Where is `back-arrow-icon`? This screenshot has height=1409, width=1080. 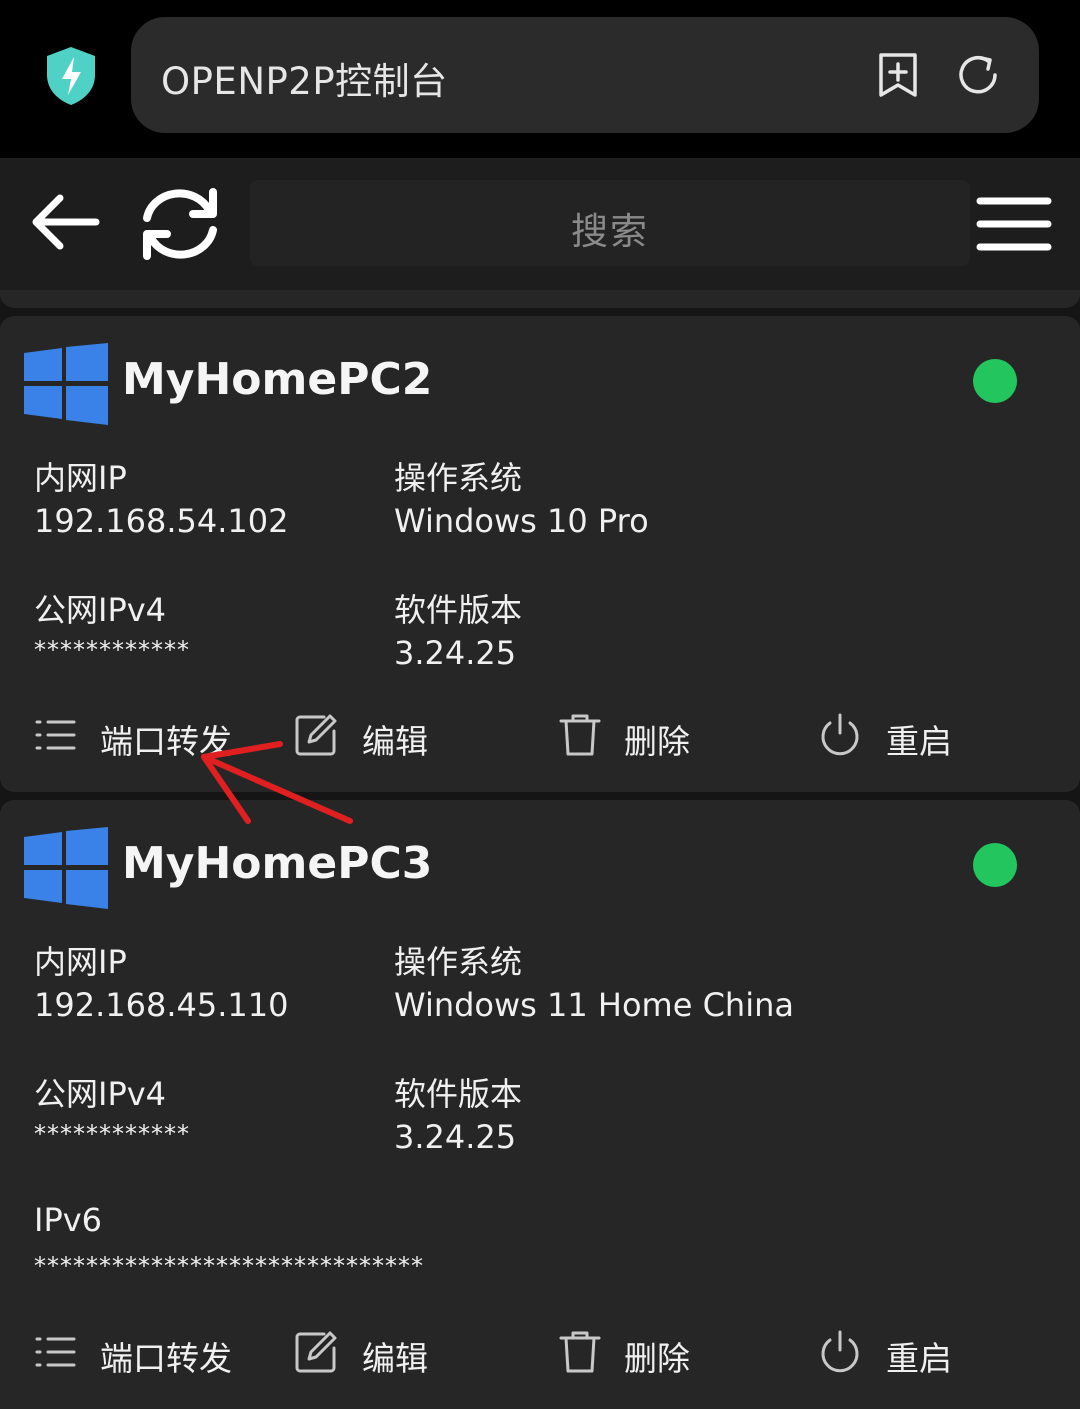 back-arrow-icon is located at coordinates (65, 222).